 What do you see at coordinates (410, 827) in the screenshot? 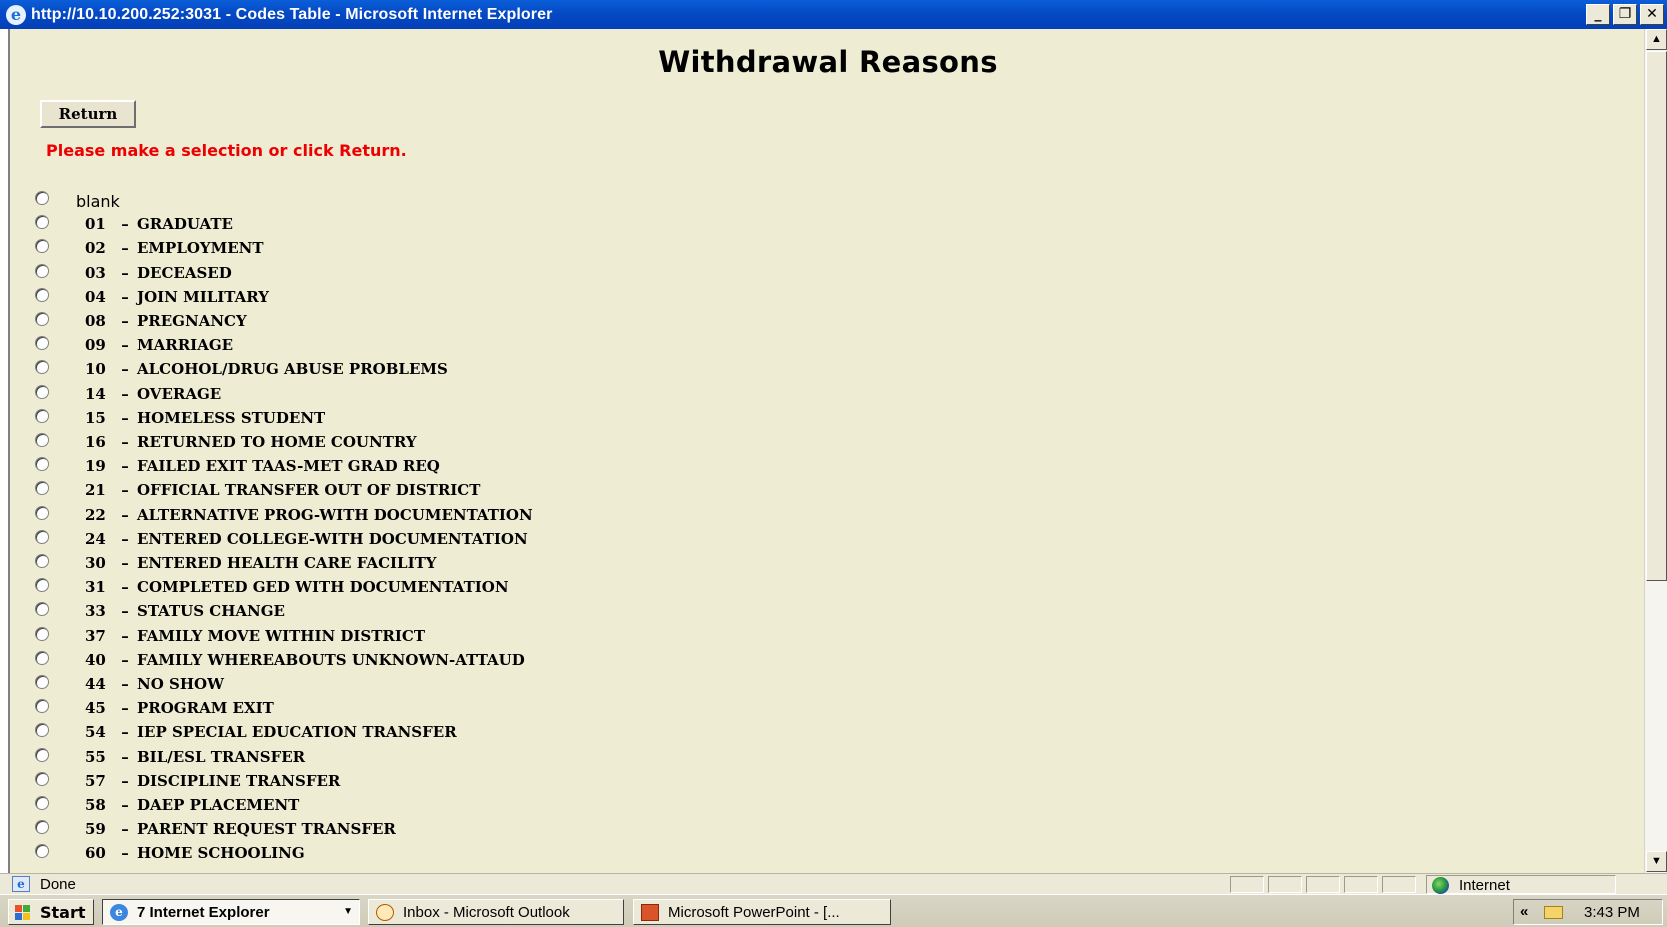
I see `option-row: 59– PARENT REQUEST TRANSFER` at bounding box center [410, 827].